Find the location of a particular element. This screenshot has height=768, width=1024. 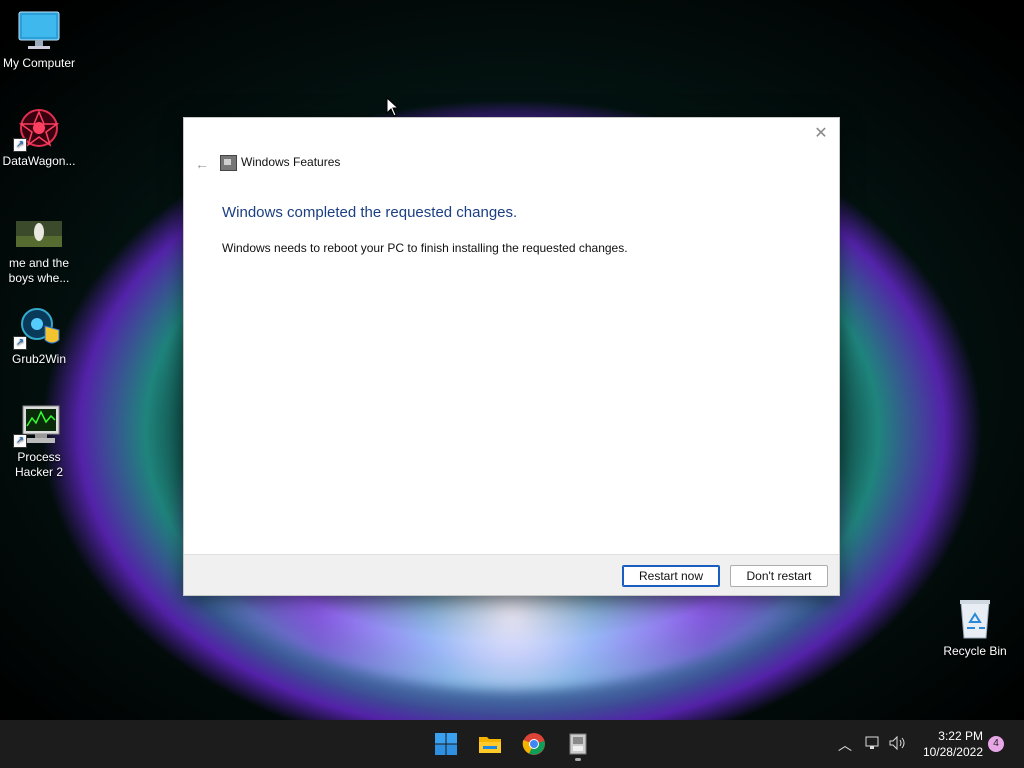

start-icon is located at coordinates (446, 744).